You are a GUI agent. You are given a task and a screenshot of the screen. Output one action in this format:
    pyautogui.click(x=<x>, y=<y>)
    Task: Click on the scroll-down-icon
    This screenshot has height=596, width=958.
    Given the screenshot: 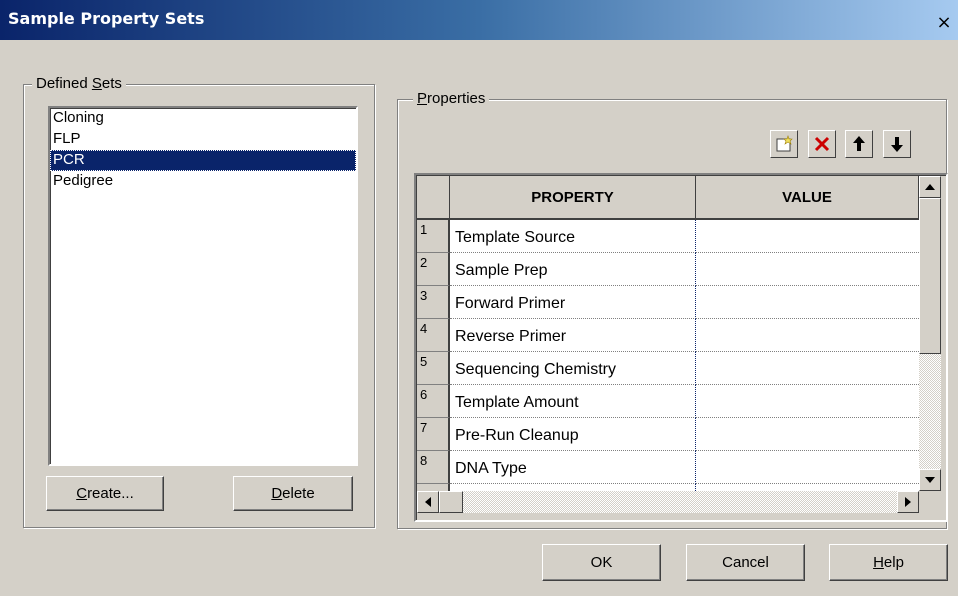 What is the action you would take?
    pyautogui.click(x=930, y=480)
    